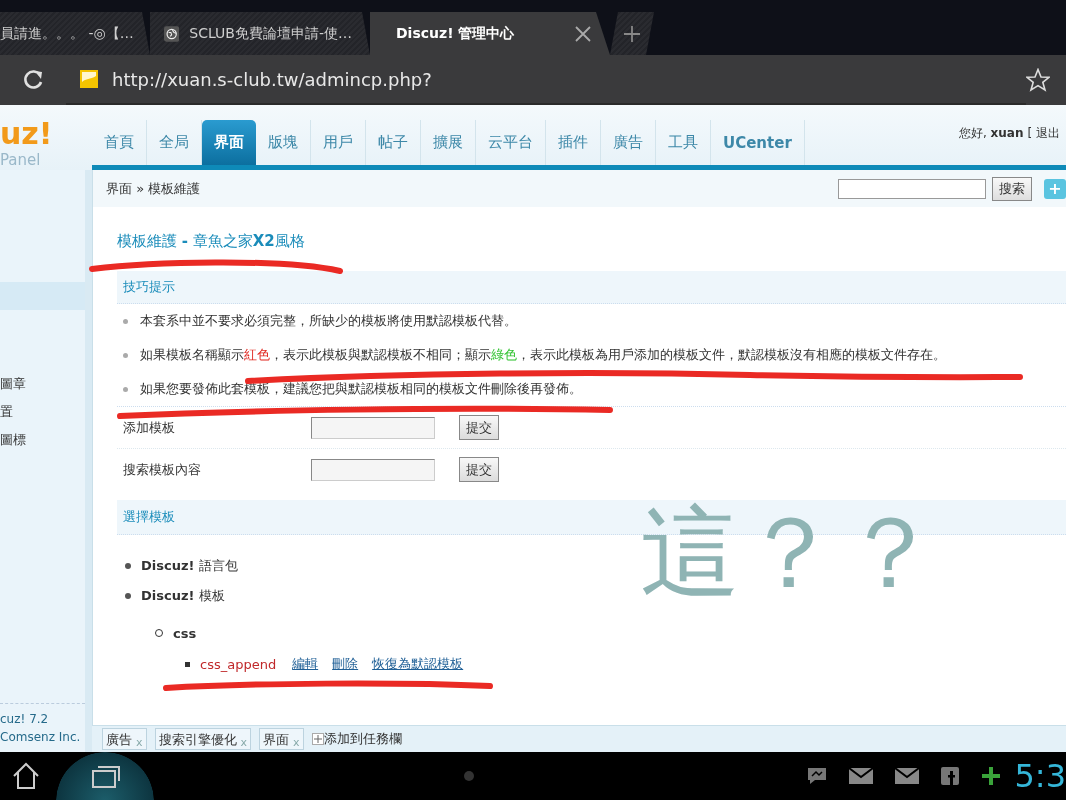 The width and height of the screenshot is (1066, 800). What do you see at coordinates (991, 133) in the screenshot?
I see `user-greeting: 您好, xuan` at bounding box center [991, 133].